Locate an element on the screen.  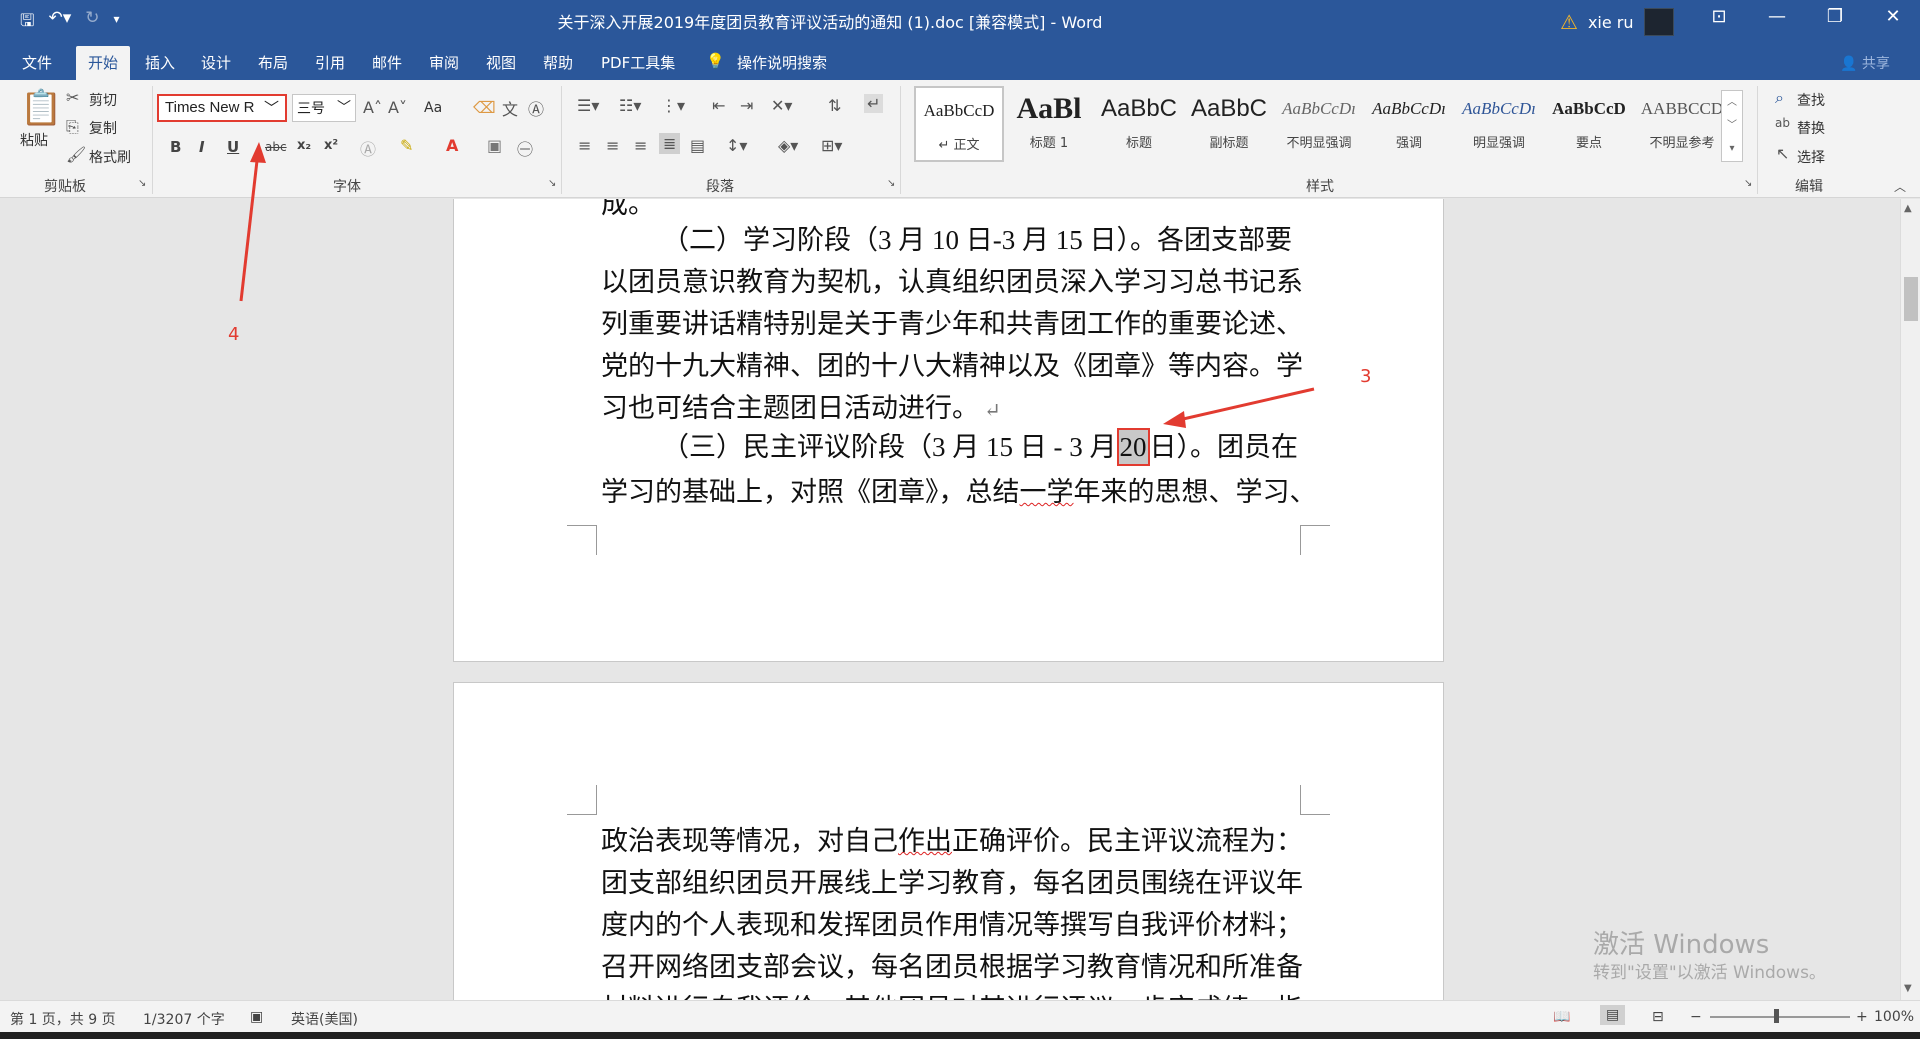
language: 英语(美国) is located at coordinates (324, 1019).